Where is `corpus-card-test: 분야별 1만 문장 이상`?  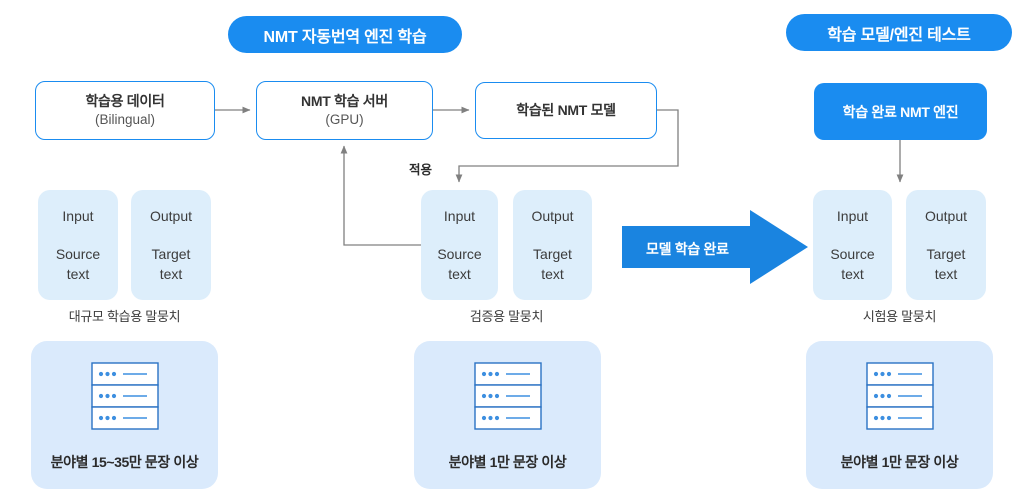
corpus-card-test: 분야별 1만 문장 이상 is located at coordinates (899, 415).